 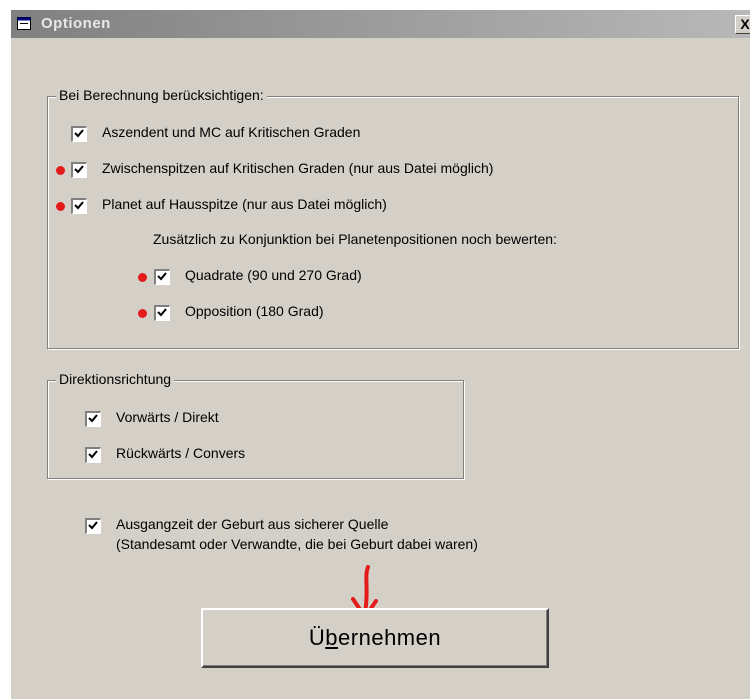 I want to click on close-button: X, so click(x=742, y=24).